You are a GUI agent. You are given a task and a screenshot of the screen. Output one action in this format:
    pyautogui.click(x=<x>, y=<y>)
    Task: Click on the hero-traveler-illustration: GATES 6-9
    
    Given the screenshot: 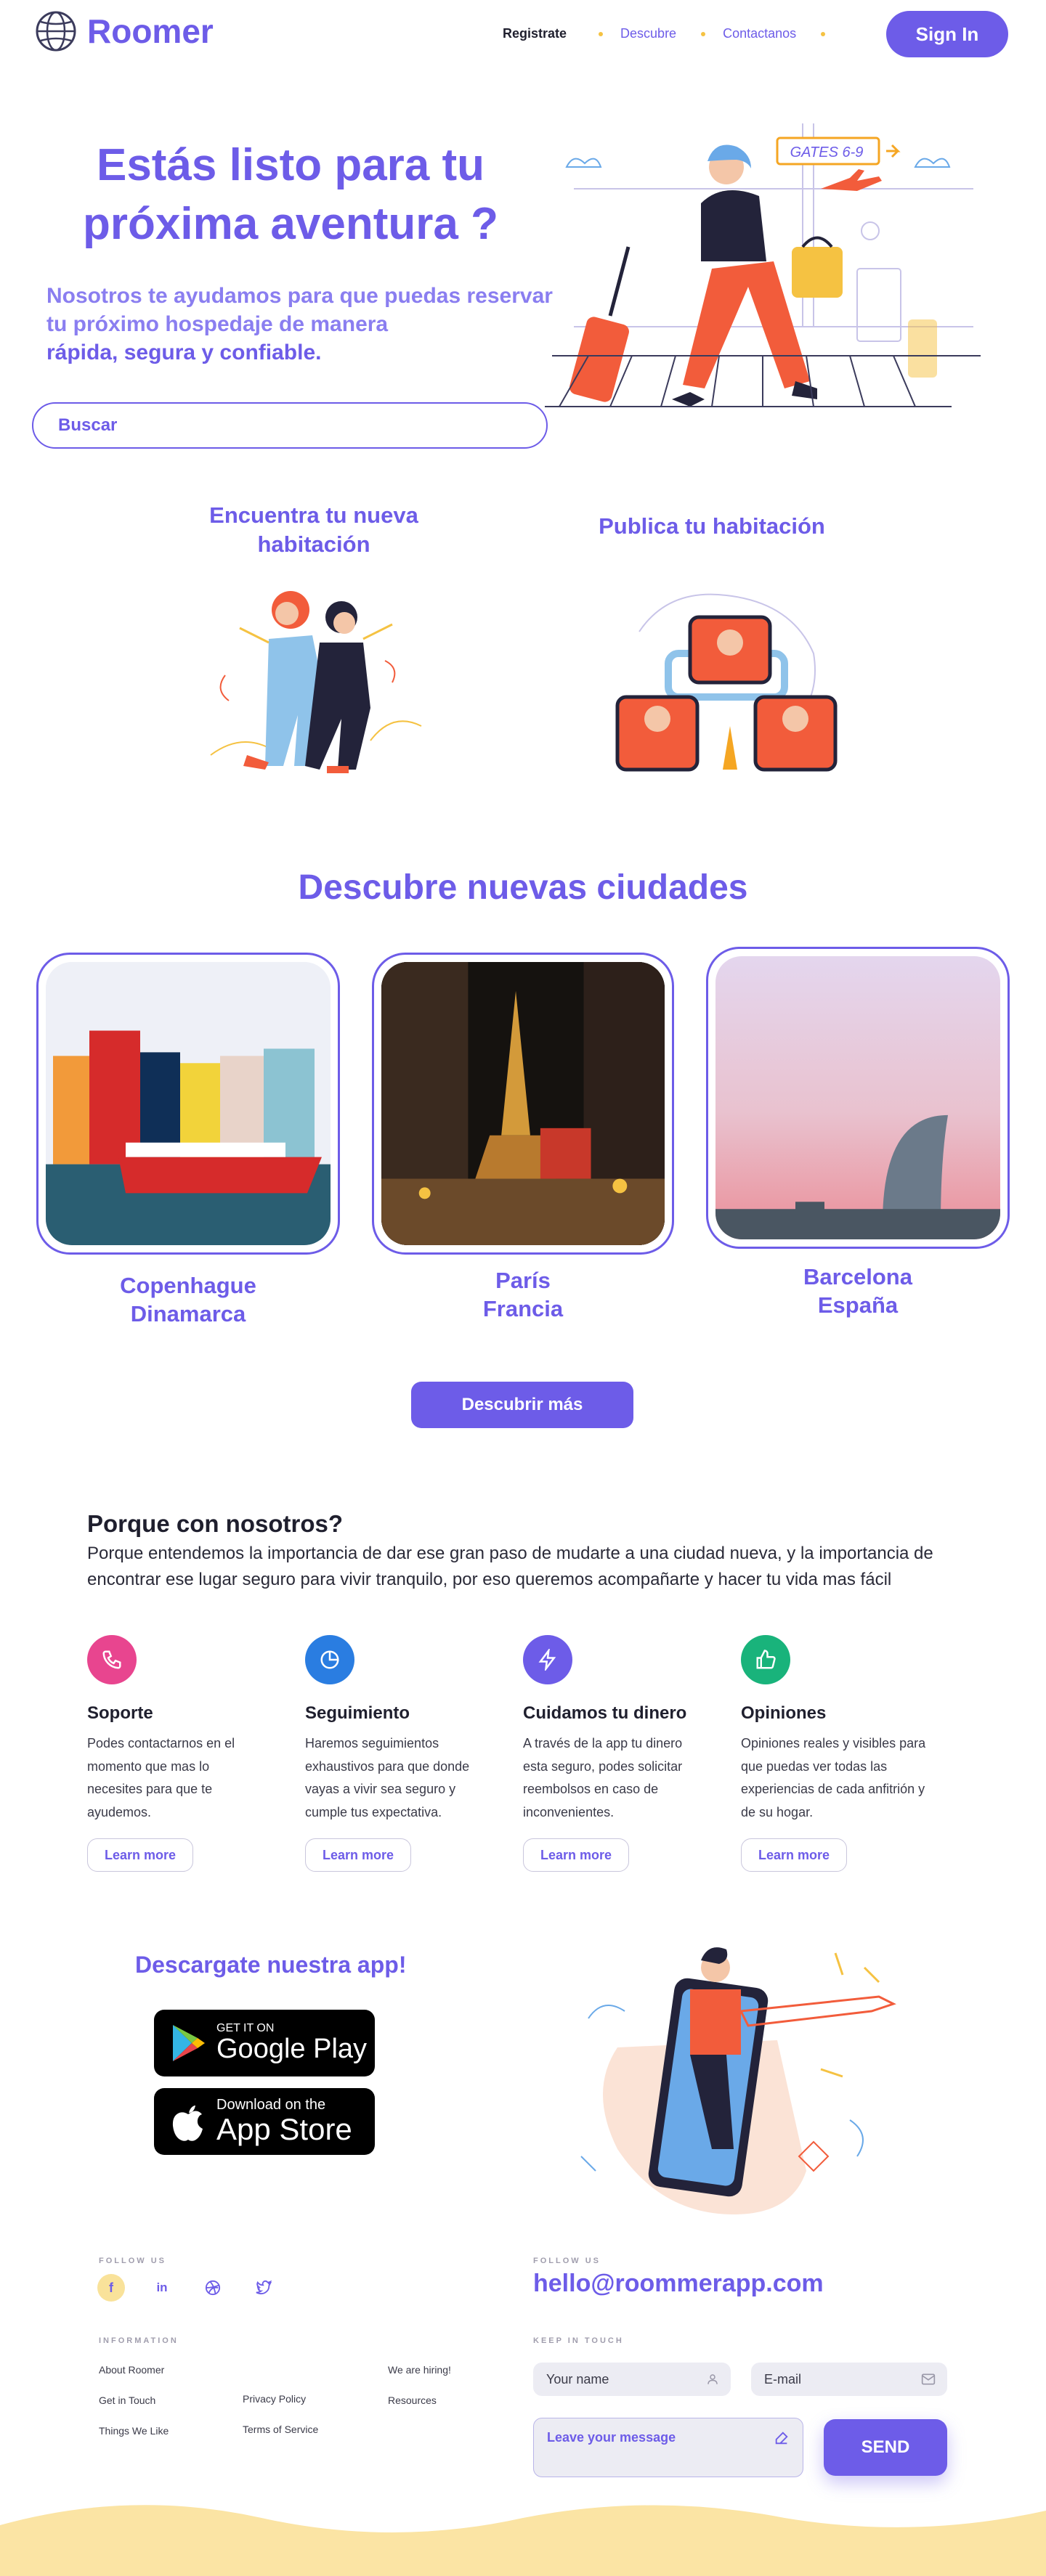 What is the action you would take?
    pyautogui.click(x=763, y=265)
    